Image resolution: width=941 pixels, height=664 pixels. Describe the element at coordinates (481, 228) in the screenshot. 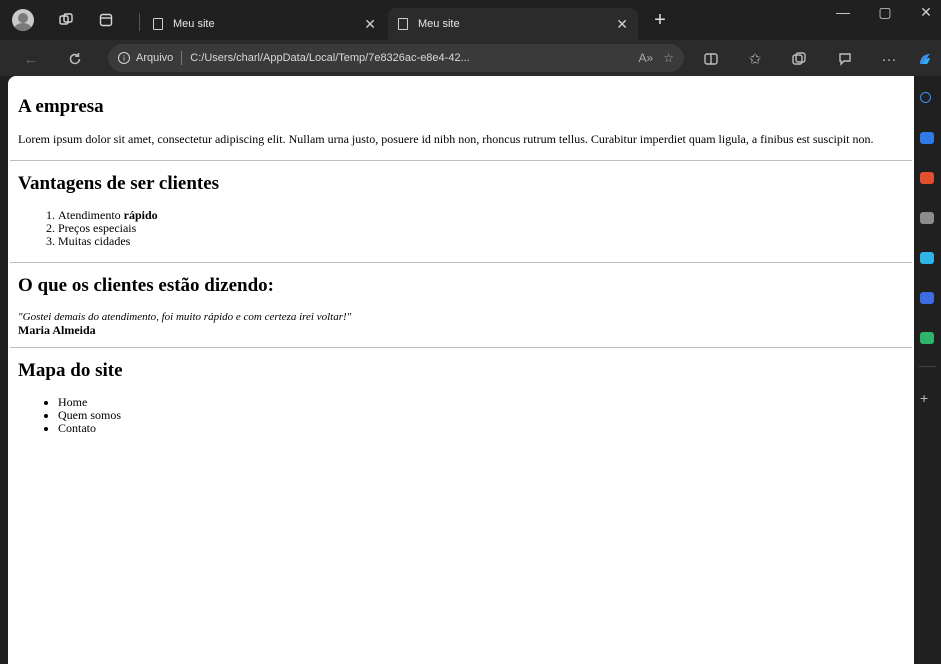

I see `list-item: Preços especiais` at that location.